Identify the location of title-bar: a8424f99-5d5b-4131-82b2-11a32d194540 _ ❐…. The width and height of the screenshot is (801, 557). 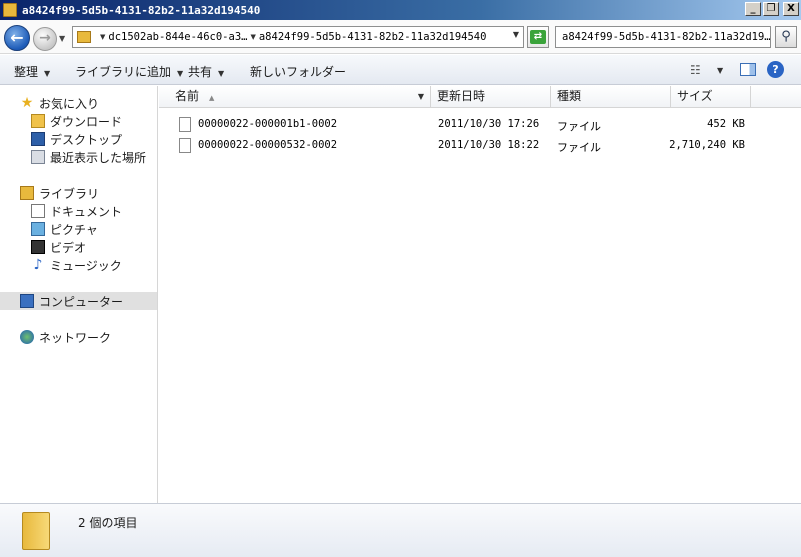
(400, 10).